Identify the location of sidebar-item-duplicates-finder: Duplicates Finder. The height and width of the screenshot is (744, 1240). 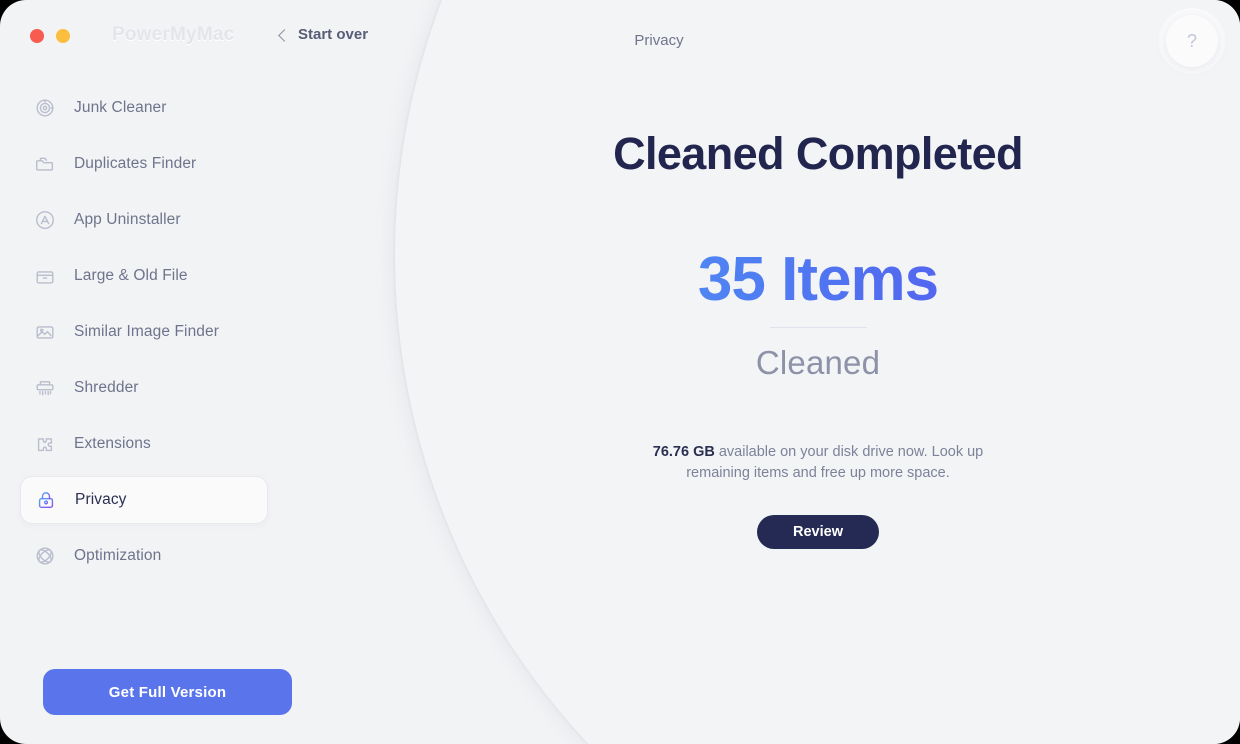
(145, 164).